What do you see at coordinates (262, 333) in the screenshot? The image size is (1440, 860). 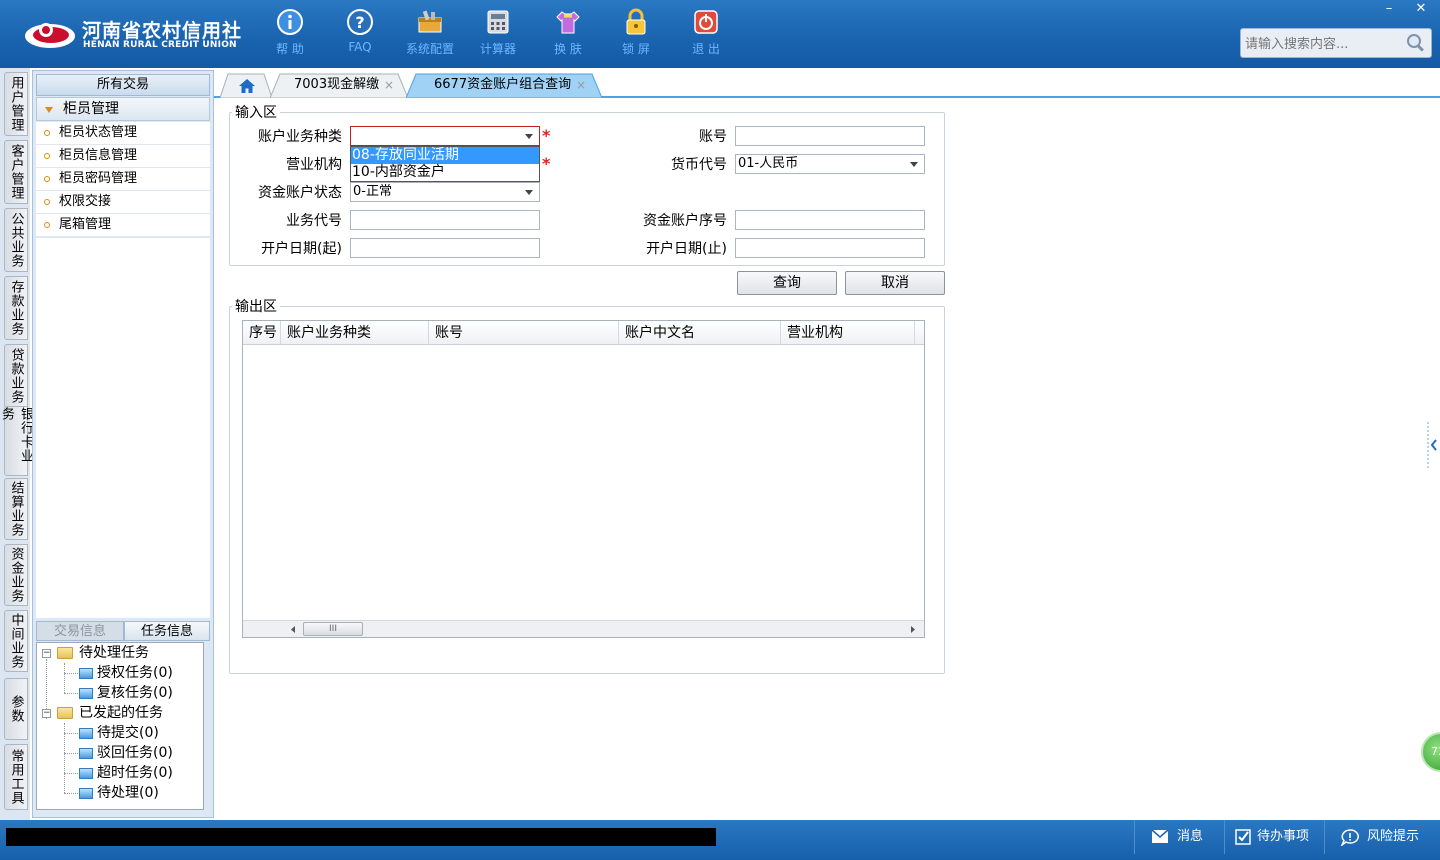 I see `column-header-seq: 序号` at bounding box center [262, 333].